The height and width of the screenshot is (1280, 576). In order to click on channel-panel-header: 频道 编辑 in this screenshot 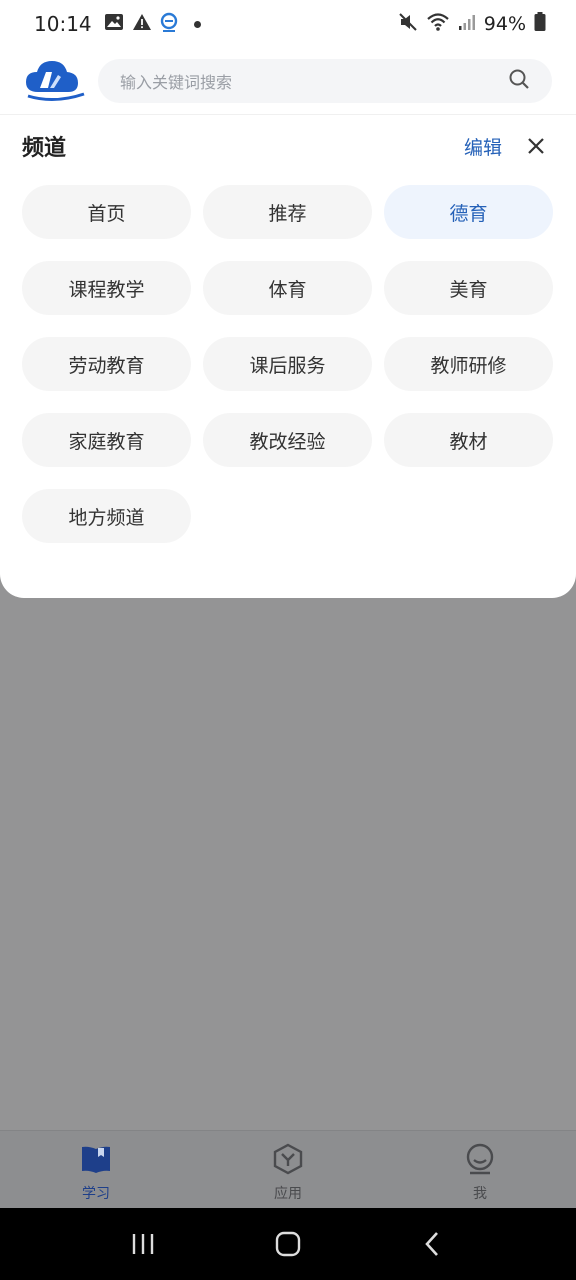, I will do `click(285, 146)`.